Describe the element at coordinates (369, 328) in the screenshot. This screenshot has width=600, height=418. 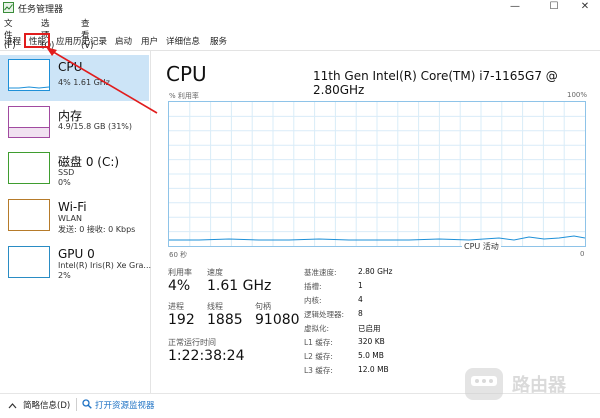
I see `spec-value: 已启用` at that location.